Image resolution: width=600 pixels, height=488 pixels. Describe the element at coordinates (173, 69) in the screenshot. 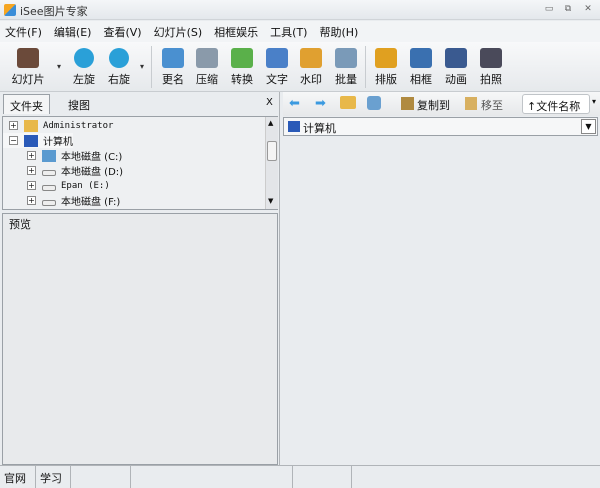

I see `toolbar-button-rename: 更名` at that location.